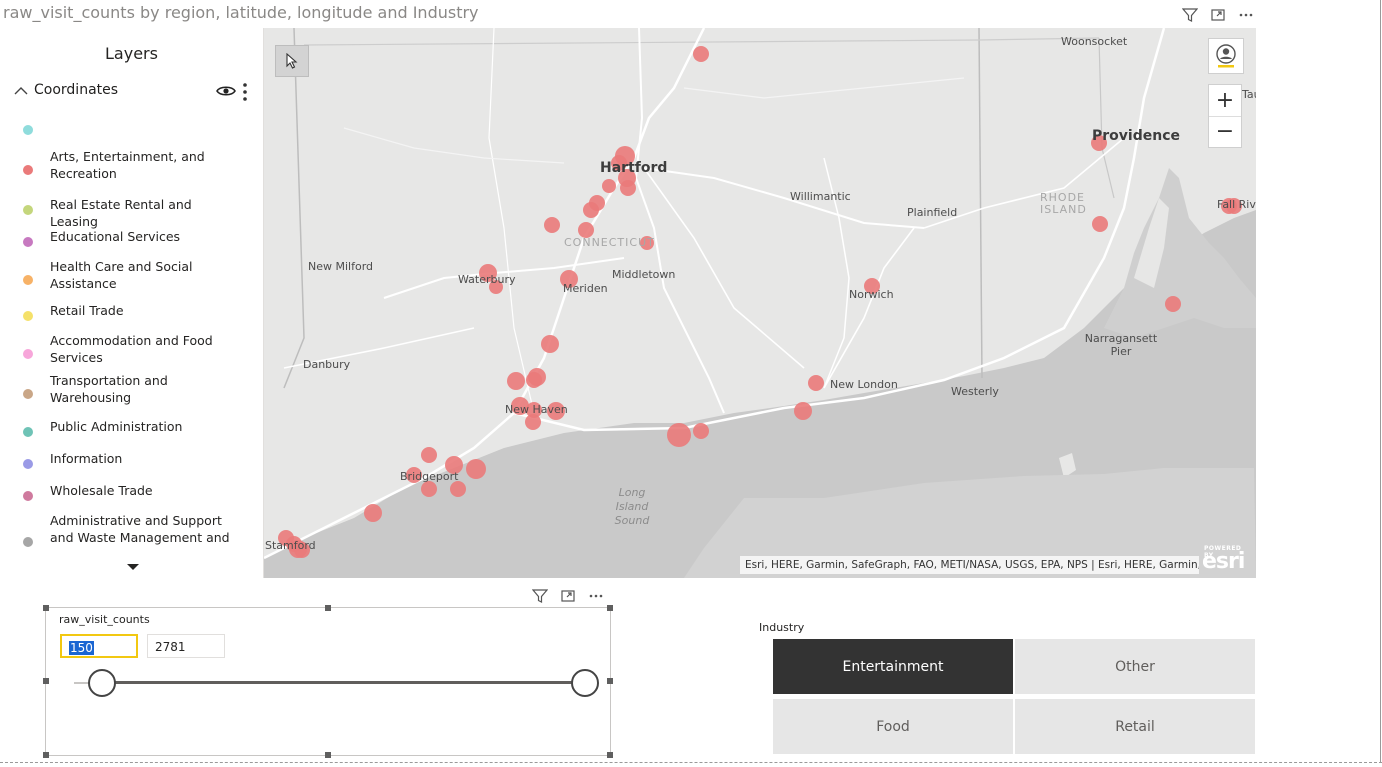  Describe the element at coordinates (121, 213) in the screenshot. I see `legend-label: Real Estate Rental and Leasing` at that location.